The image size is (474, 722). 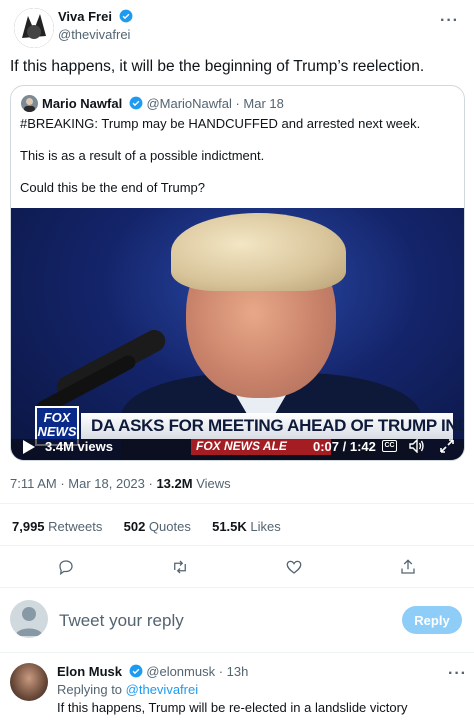 What do you see at coordinates (29, 447) in the screenshot?
I see `play-icon` at bounding box center [29, 447].